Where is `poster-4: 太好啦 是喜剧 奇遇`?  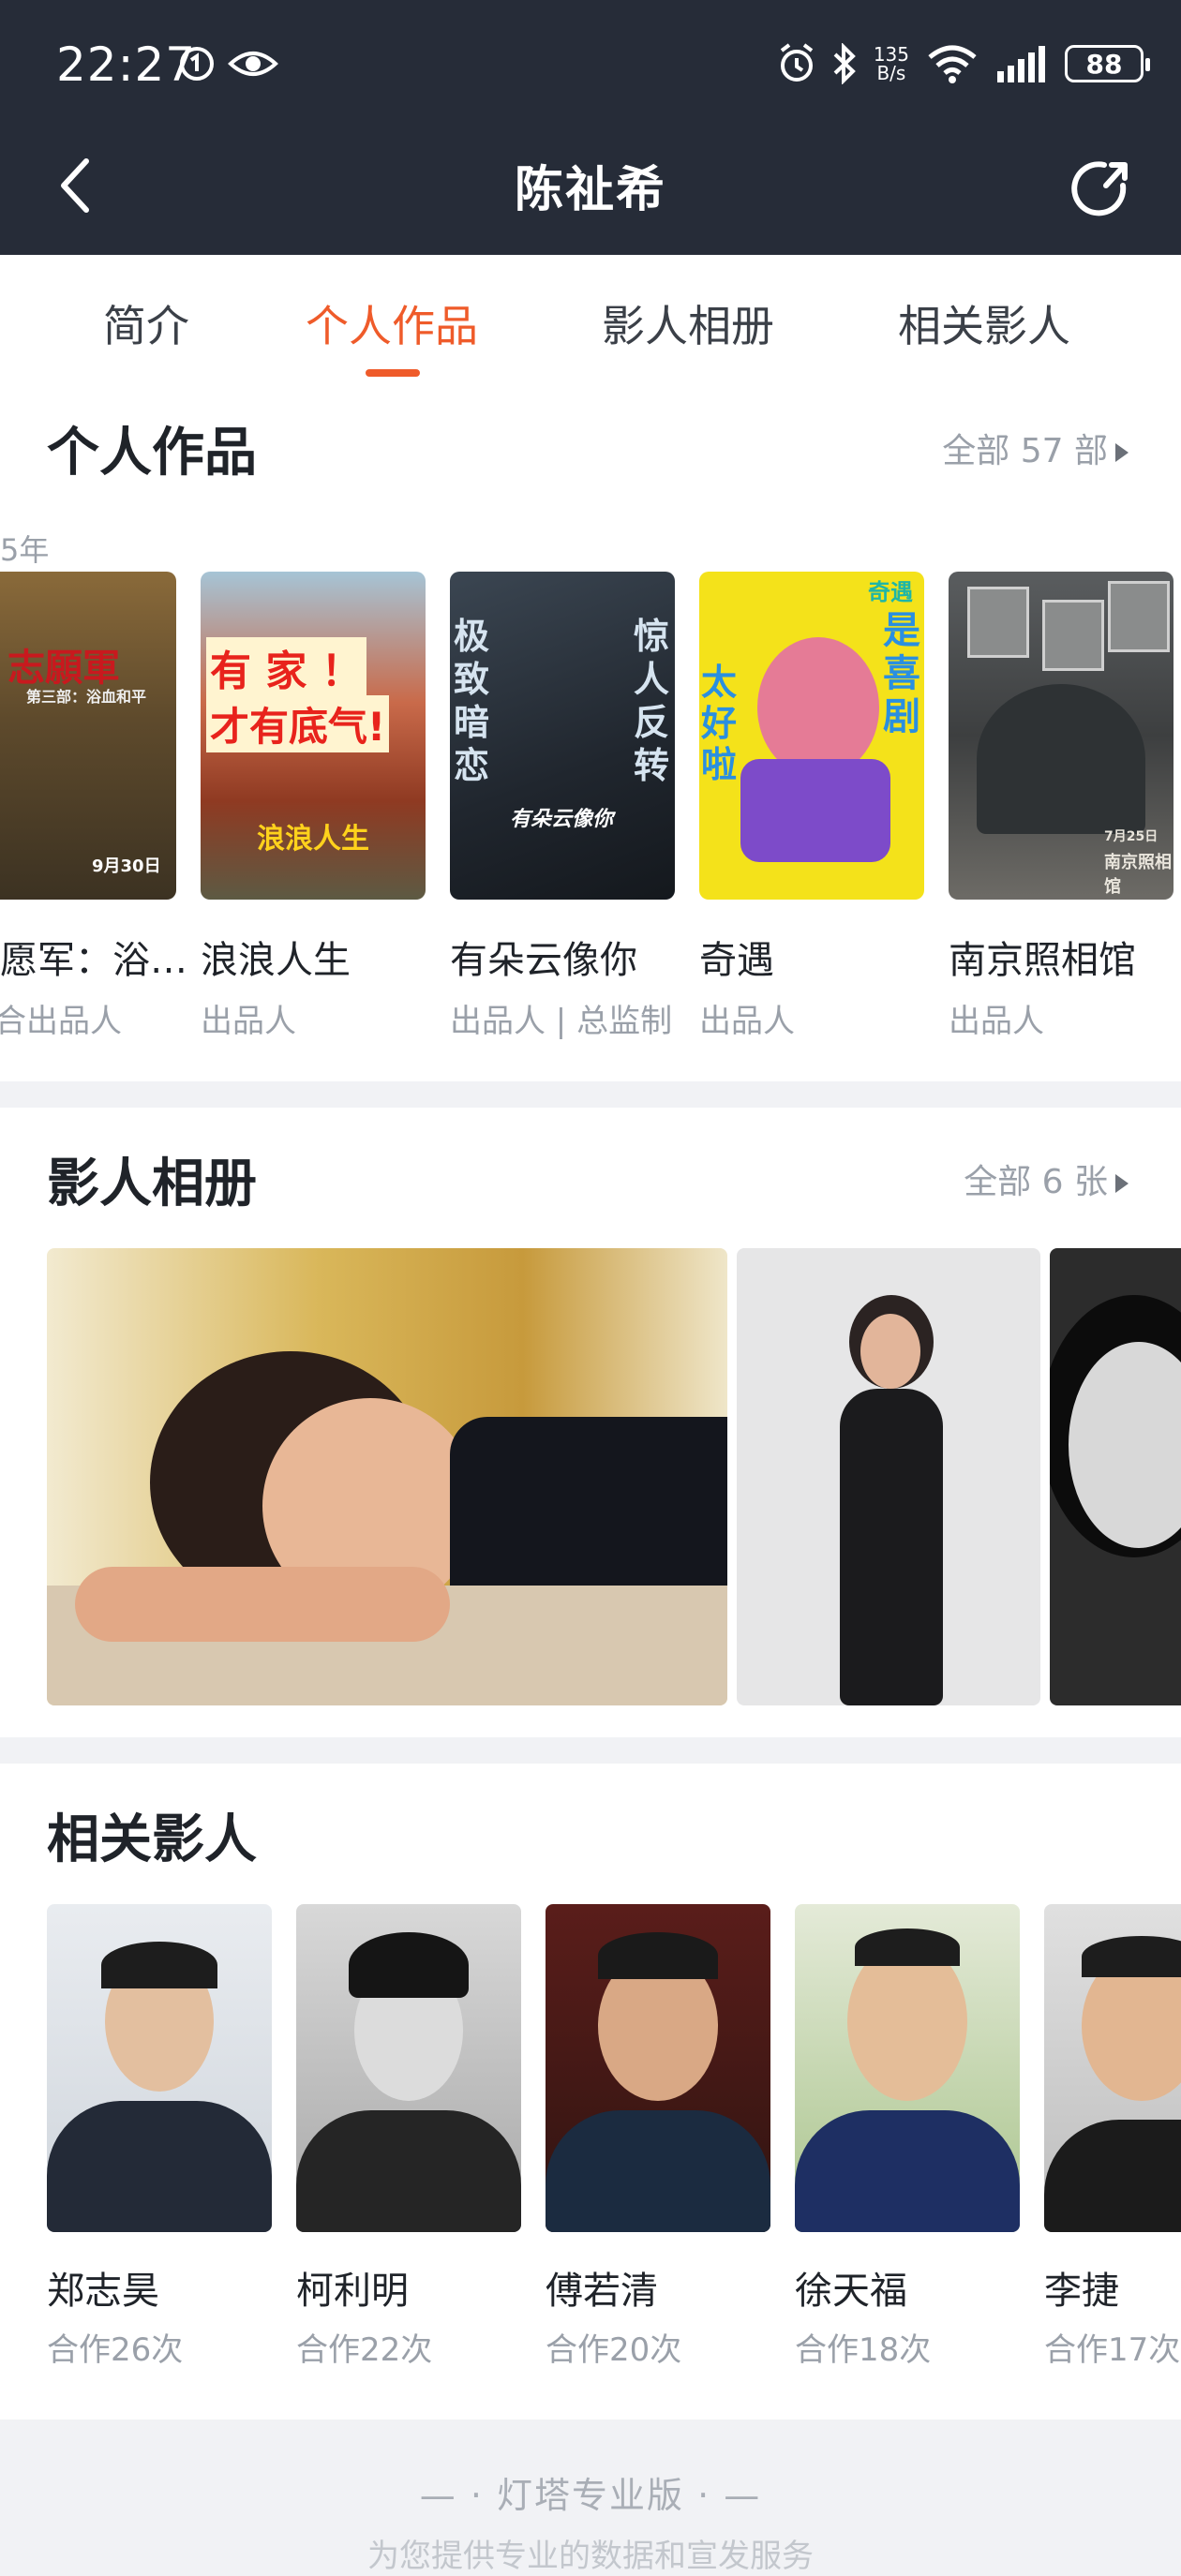 poster-4: 太好啦 是喜剧 奇遇 is located at coordinates (811, 736).